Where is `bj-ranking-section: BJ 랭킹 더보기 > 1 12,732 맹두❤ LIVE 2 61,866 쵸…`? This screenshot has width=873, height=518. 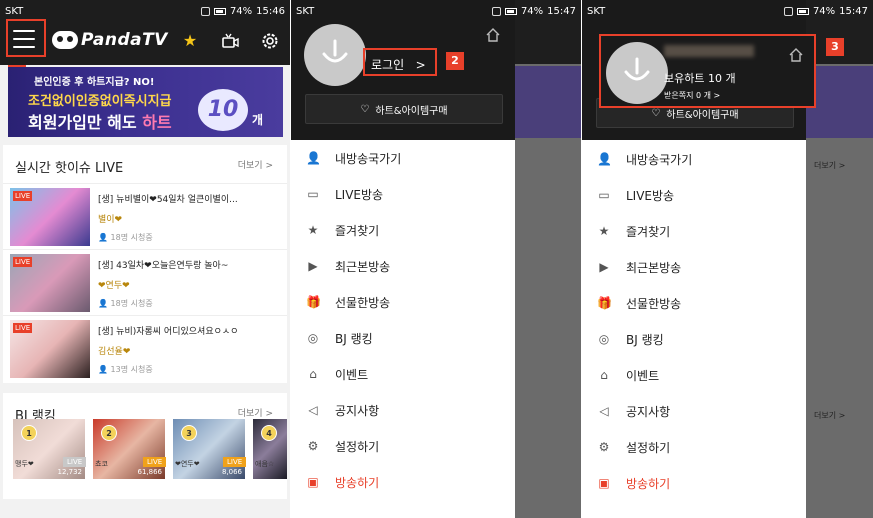
bj-ranking-section: BJ 랭킹 더보기 > 1 12,732 맹두❤ LIVE 2 61,866 쵸… is located at coordinates (145, 446).